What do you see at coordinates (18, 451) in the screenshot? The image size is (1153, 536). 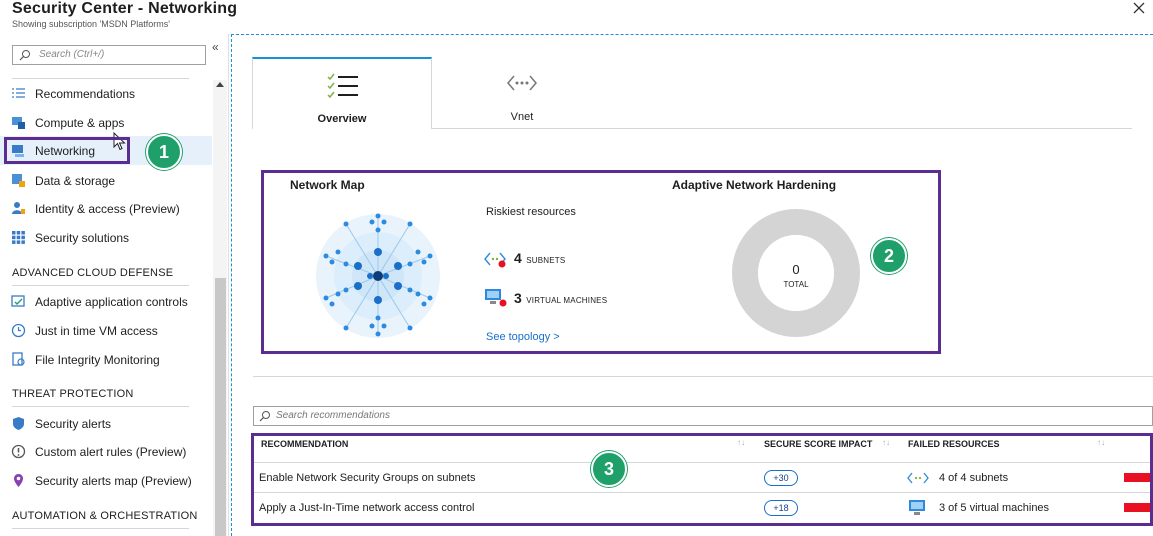 I see `alert-icon` at bounding box center [18, 451].